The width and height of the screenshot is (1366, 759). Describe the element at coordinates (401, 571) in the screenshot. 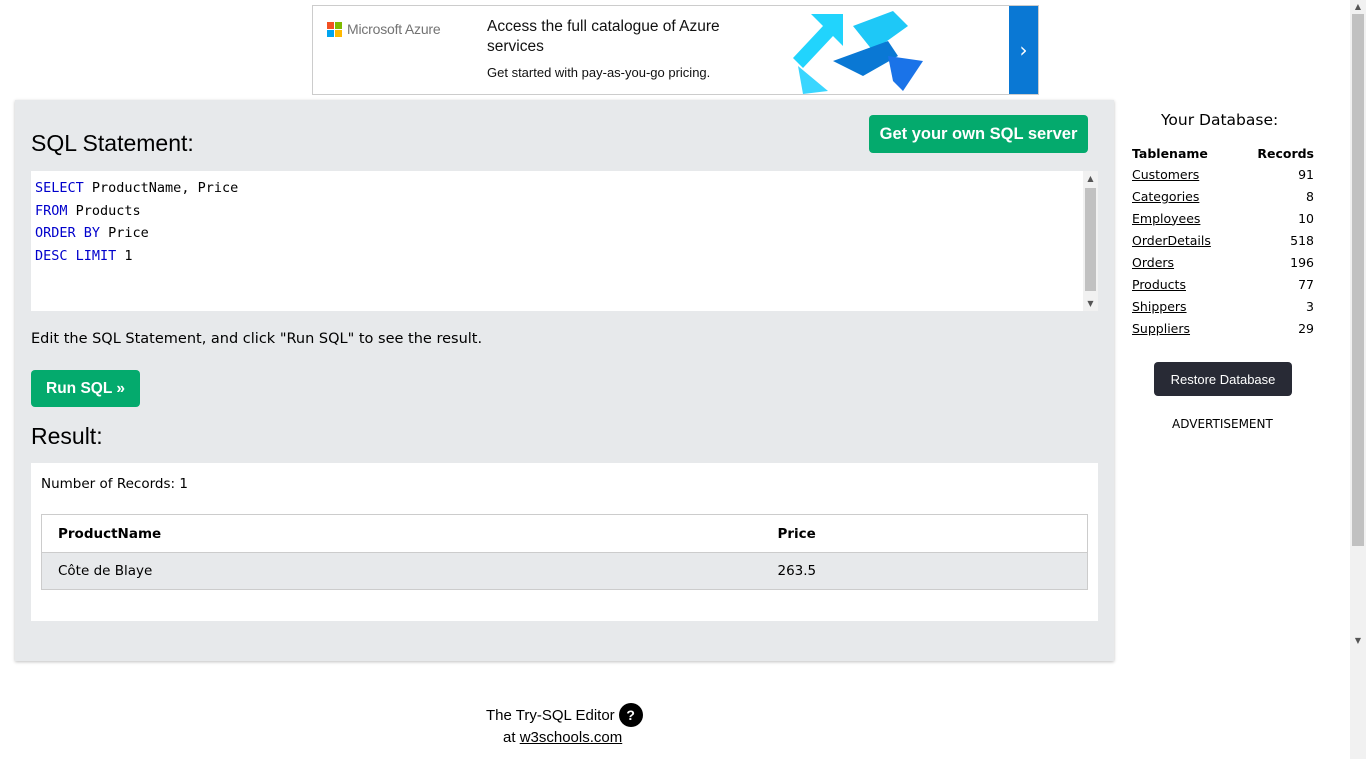

I see `table-cell: Côte de Blaye` at that location.